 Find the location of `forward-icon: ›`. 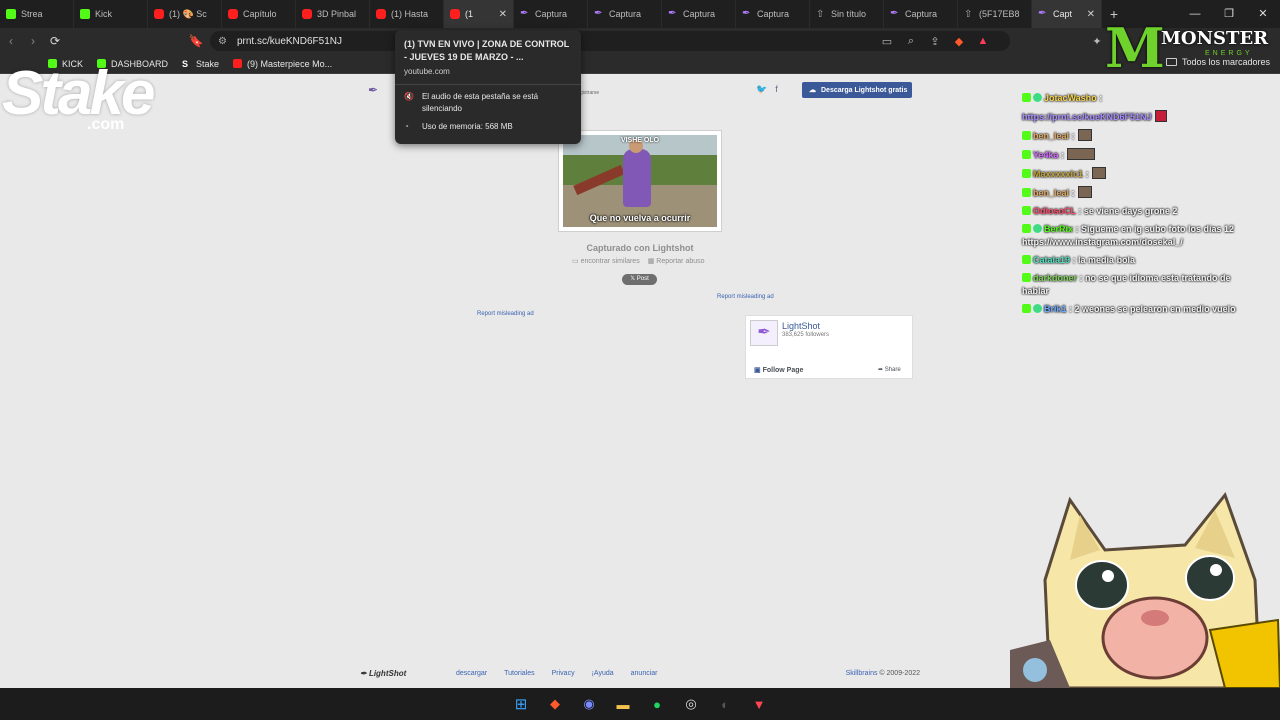

forward-icon: › is located at coordinates (33, 41).